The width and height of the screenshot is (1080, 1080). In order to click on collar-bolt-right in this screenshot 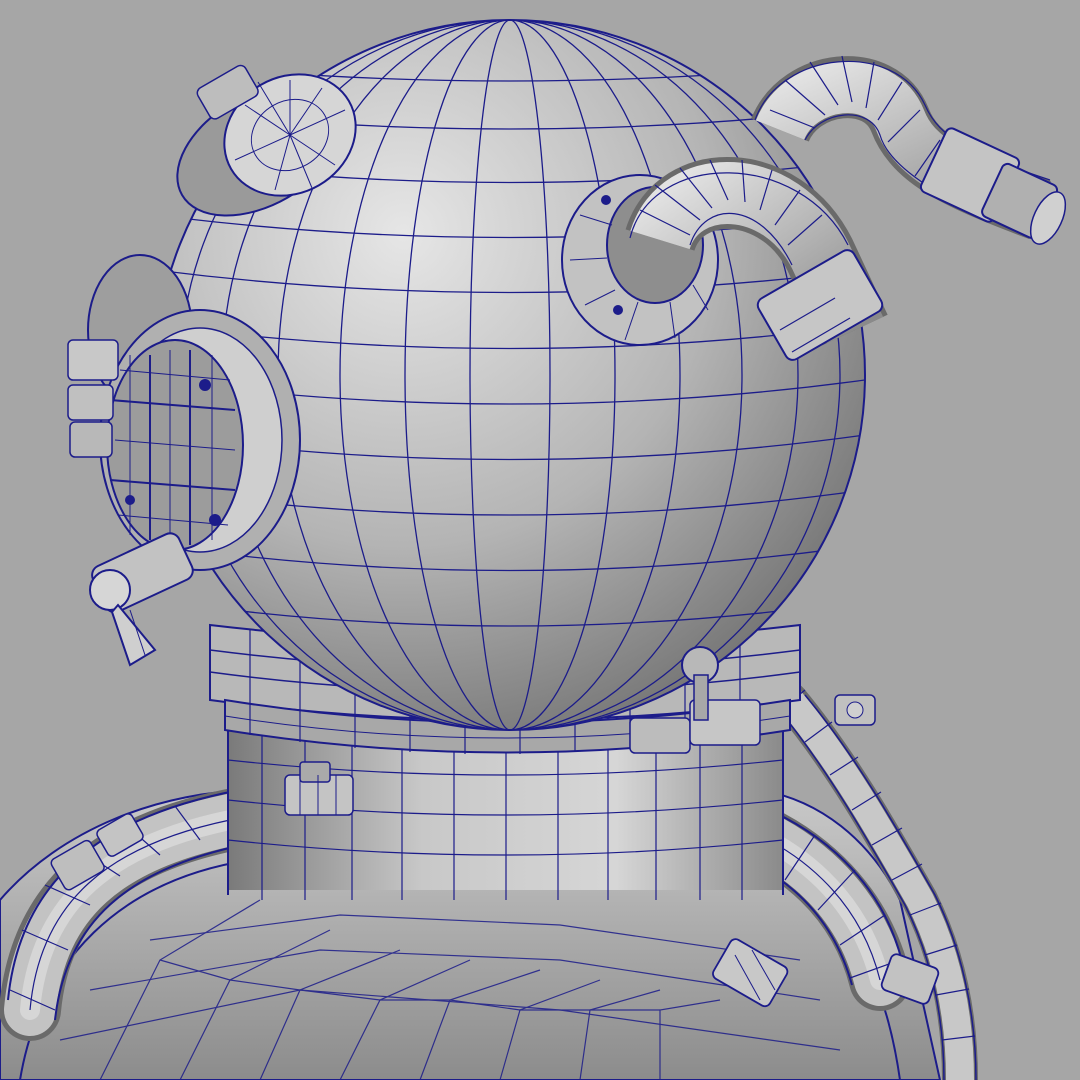, I will do `click(855, 710)`.